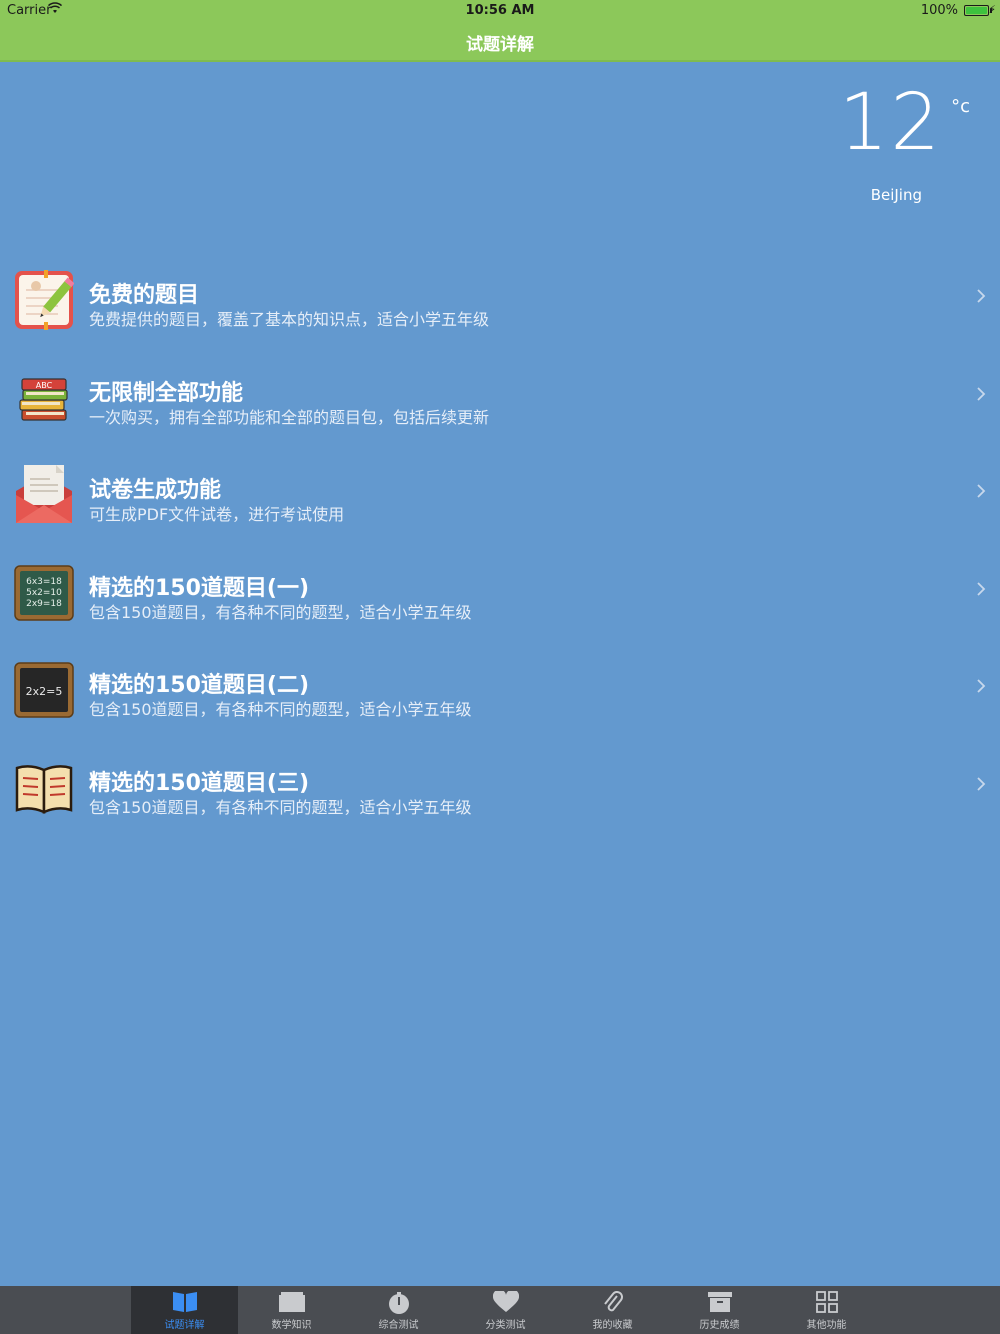  I want to click on item-description: 一次购买，拥有全部功能和全部的题目包，包括后续更新, so click(289, 417).